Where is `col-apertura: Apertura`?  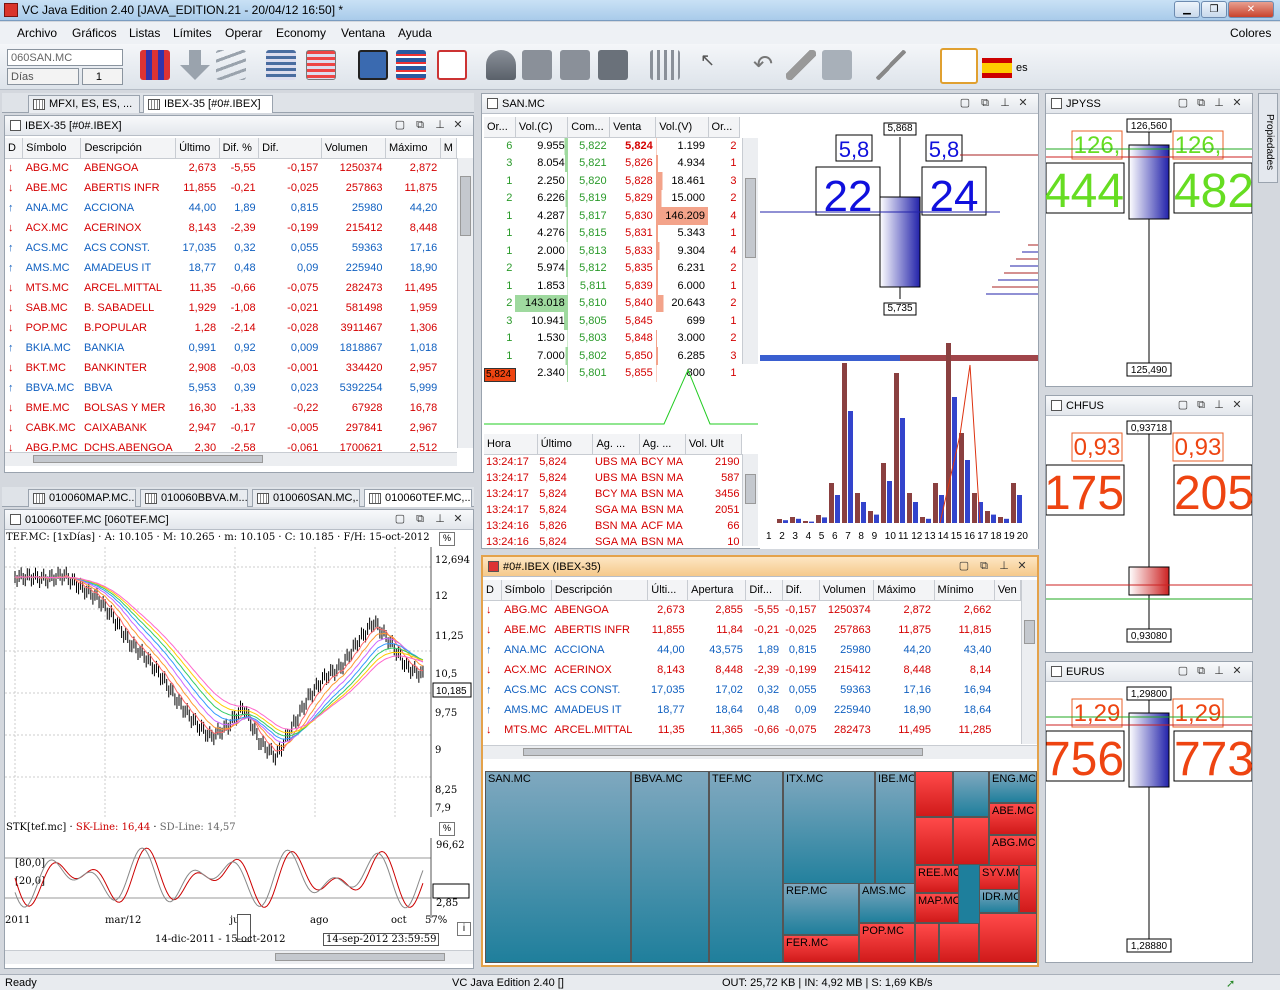 col-apertura: Apertura is located at coordinates (717, 590).